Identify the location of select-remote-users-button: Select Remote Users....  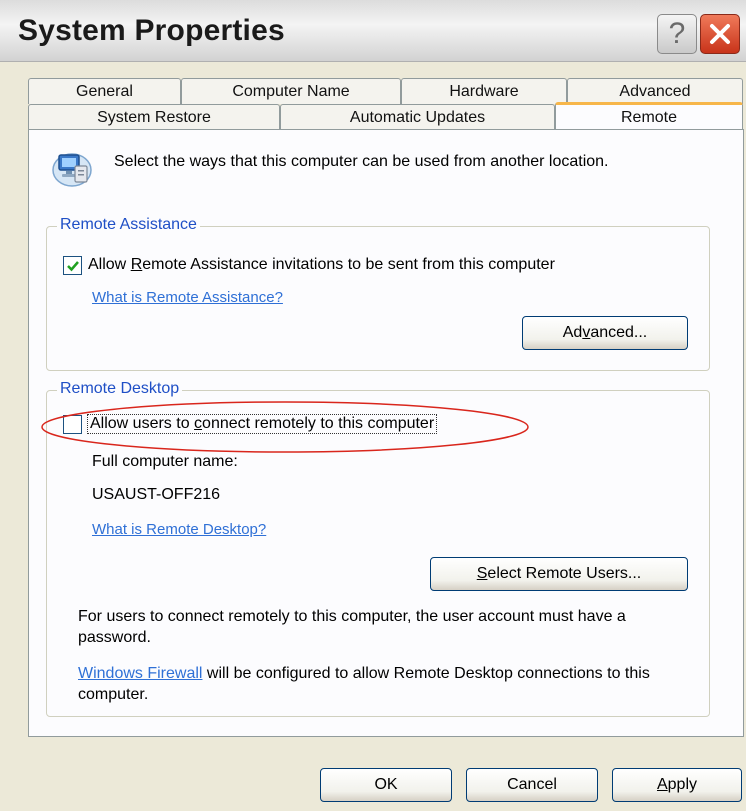
(559, 574).